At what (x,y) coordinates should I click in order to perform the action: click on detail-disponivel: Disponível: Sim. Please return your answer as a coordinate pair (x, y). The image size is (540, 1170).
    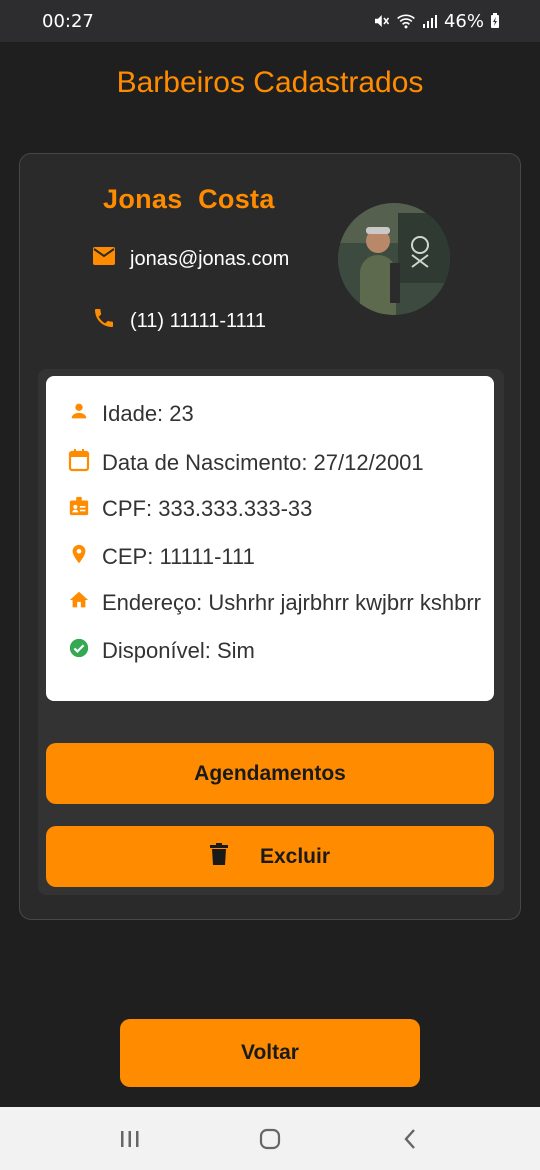
    Looking at the image, I should click on (161, 651).